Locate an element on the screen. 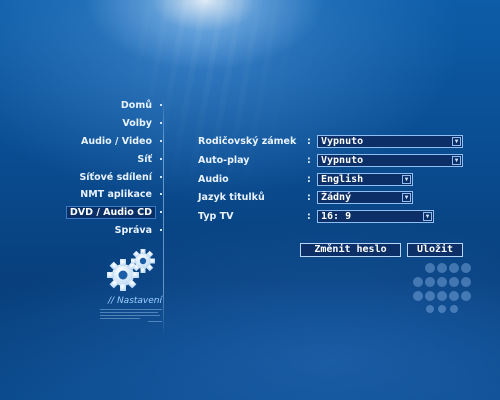  menu-item-label: Síť is located at coordinates (144, 159).